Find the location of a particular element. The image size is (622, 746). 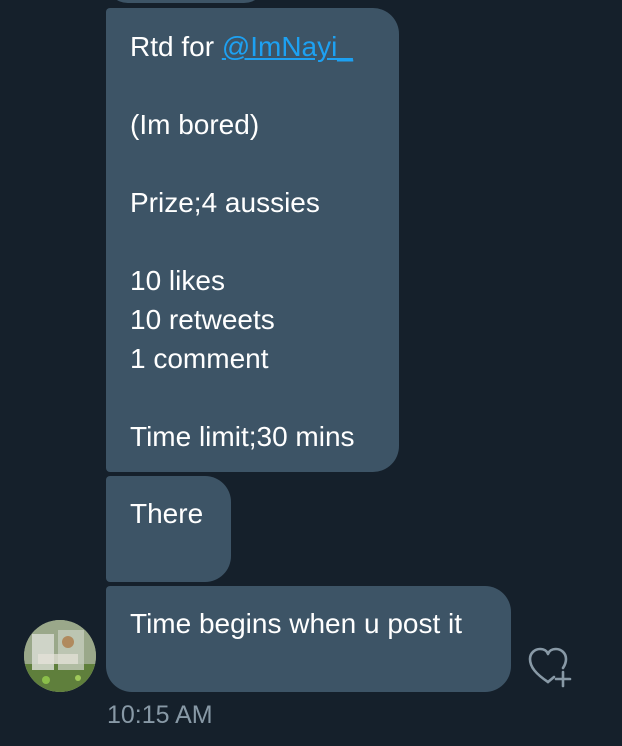

avatar is located at coordinates (60, 656).